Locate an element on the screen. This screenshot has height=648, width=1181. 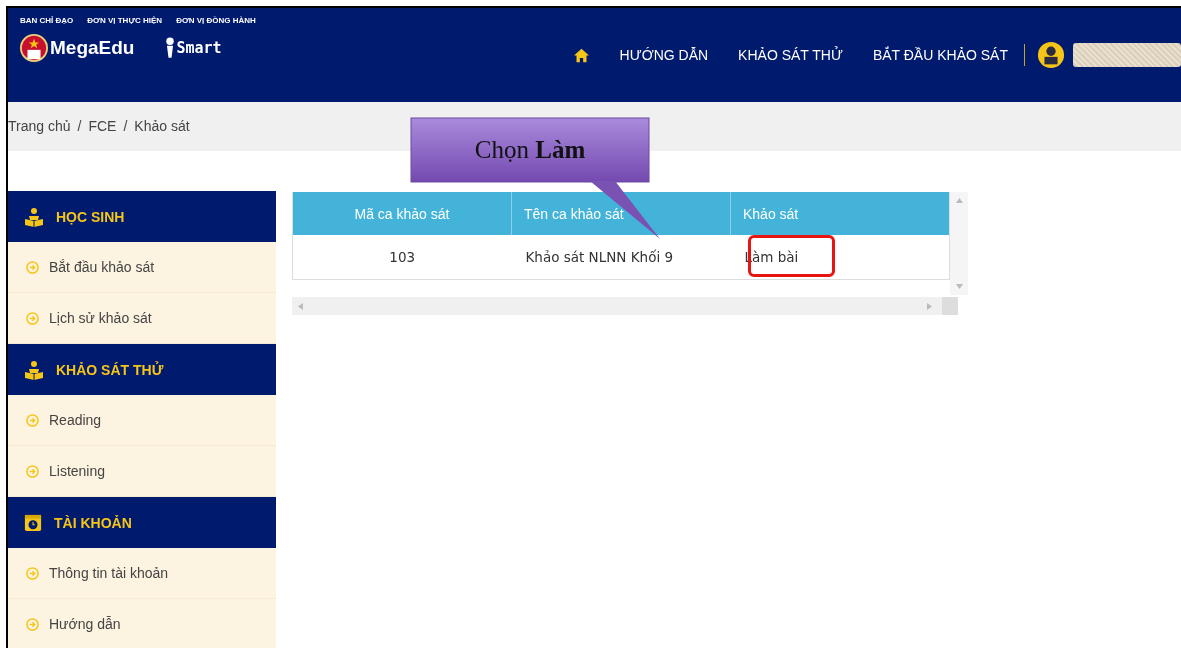
home-icon is located at coordinates (581, 55).